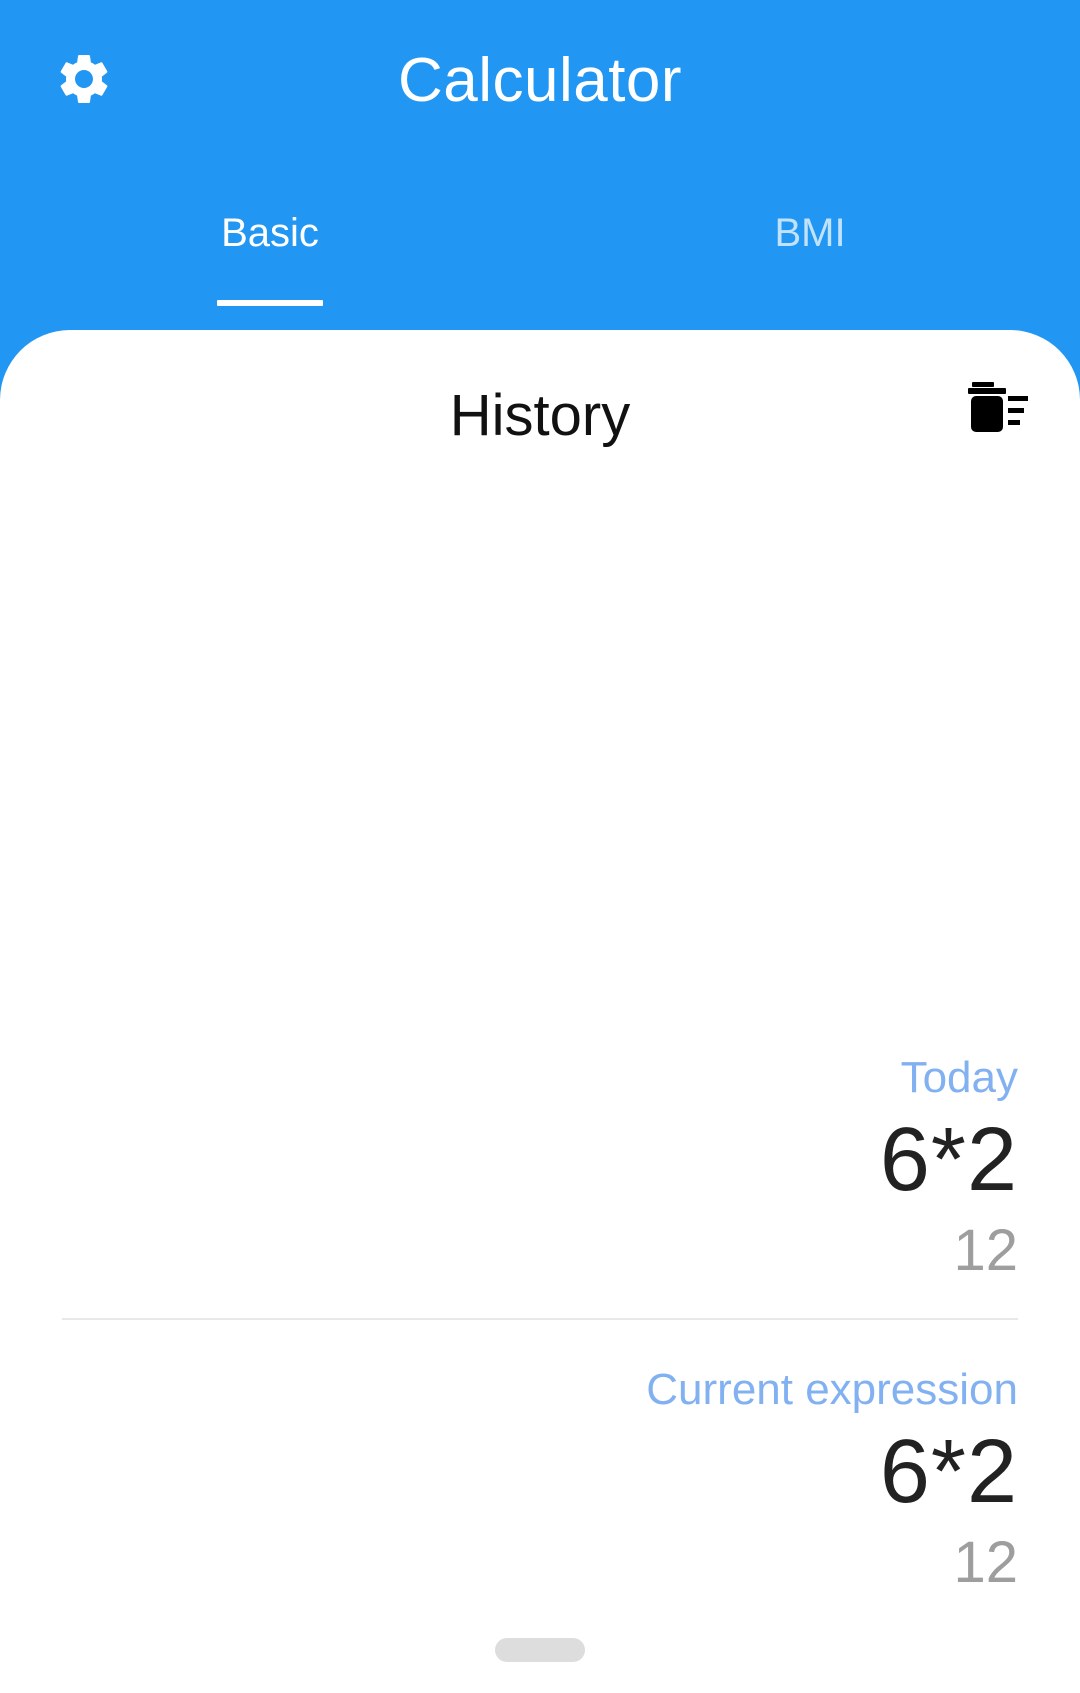 This screenshot has height=1693, width=1080. I want to click on drag-handle, so click(540, 1650).